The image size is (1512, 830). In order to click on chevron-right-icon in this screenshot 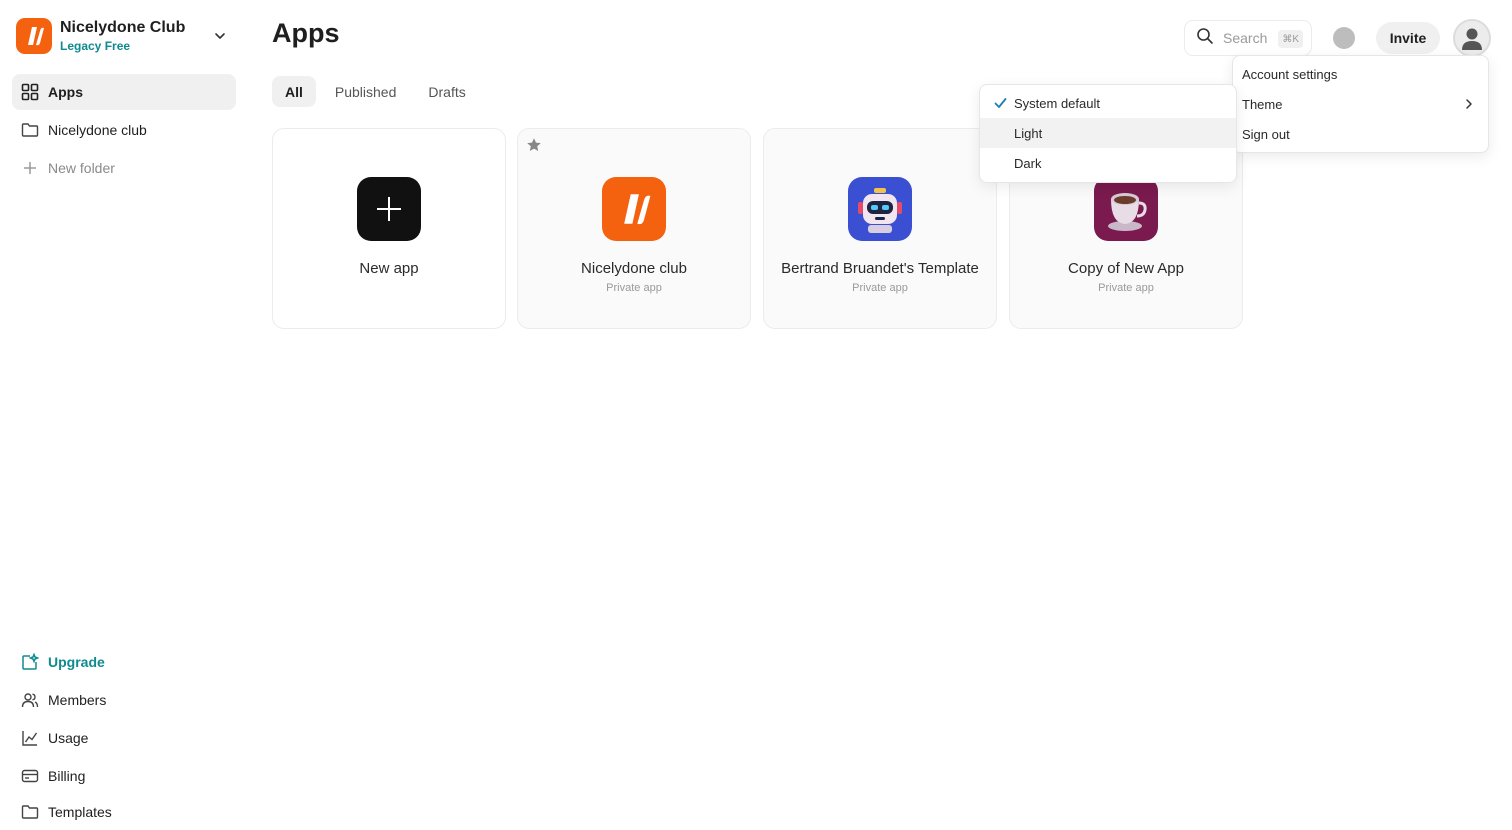, I will do `click(1469, 104)`.